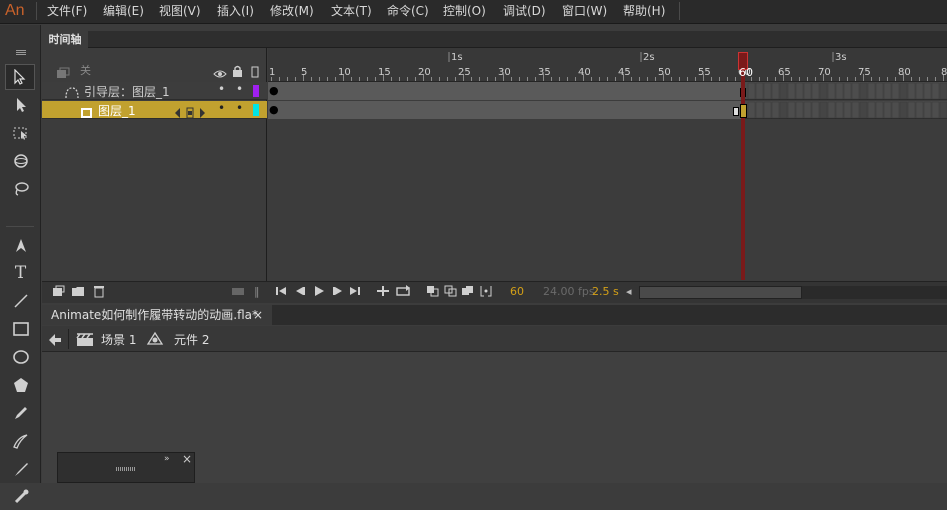  What do you see at coordinates (20, 413) in the screenshot?
I see `pencil-tool-icon` at bounding box center [20, 413].